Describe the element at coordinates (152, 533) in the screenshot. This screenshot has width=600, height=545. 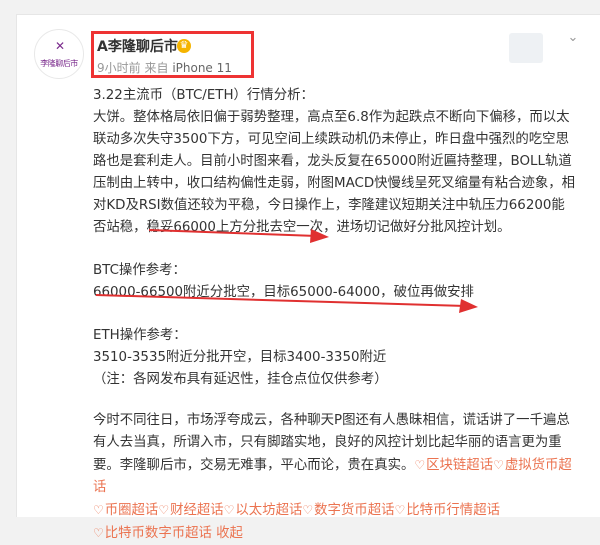
I see `topic-link: ♡比特币数字币超话` at that location.